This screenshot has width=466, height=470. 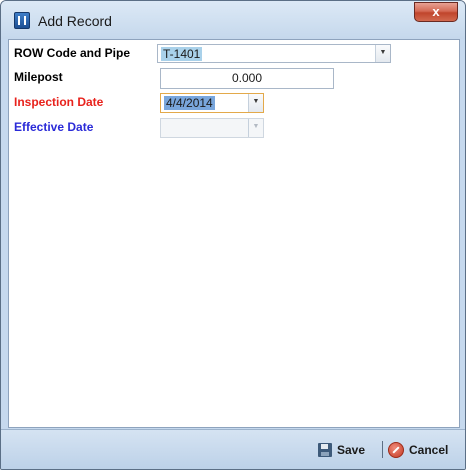 I want to click on close-button: x, so click(x=436, y=12).